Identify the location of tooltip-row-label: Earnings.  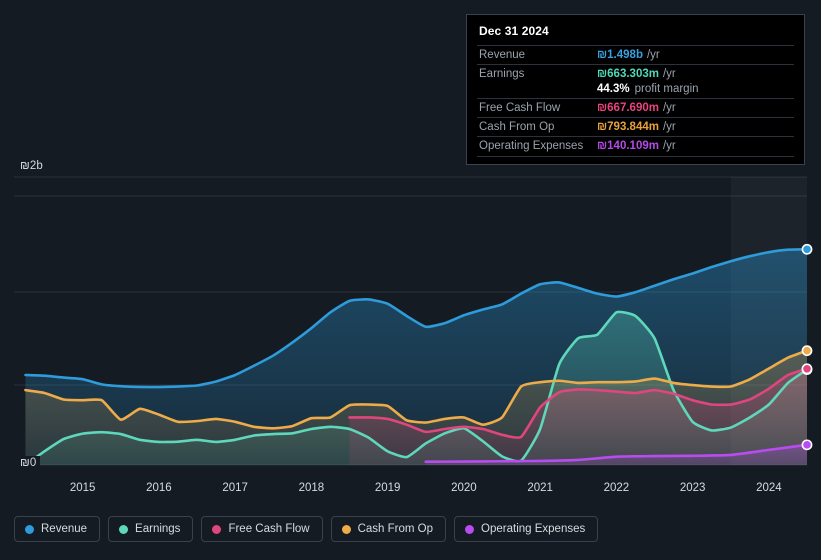
(502, 74).